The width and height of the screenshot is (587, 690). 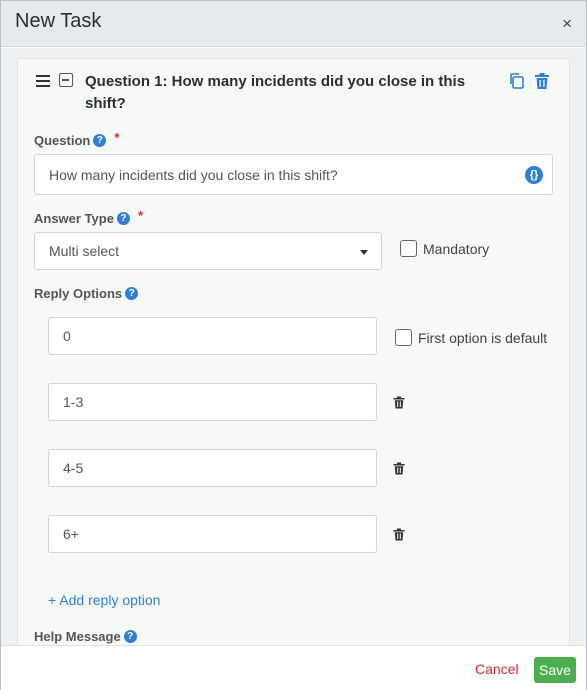 I want to click on first-option-default-label: First option is default, so click(x=483, y=337).